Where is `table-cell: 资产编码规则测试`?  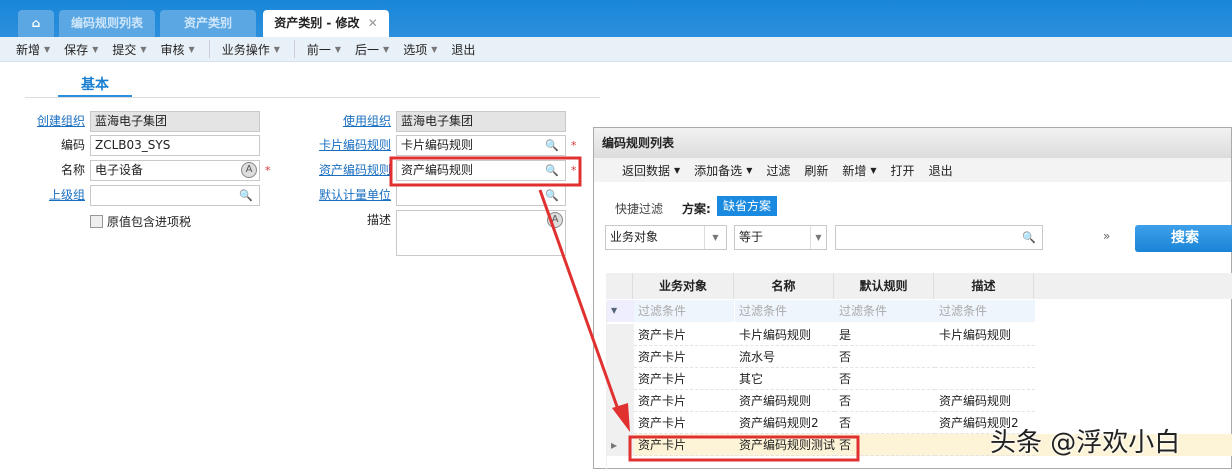 table-cell: 资产编码规则测试 is located at coordinates (785, 445).